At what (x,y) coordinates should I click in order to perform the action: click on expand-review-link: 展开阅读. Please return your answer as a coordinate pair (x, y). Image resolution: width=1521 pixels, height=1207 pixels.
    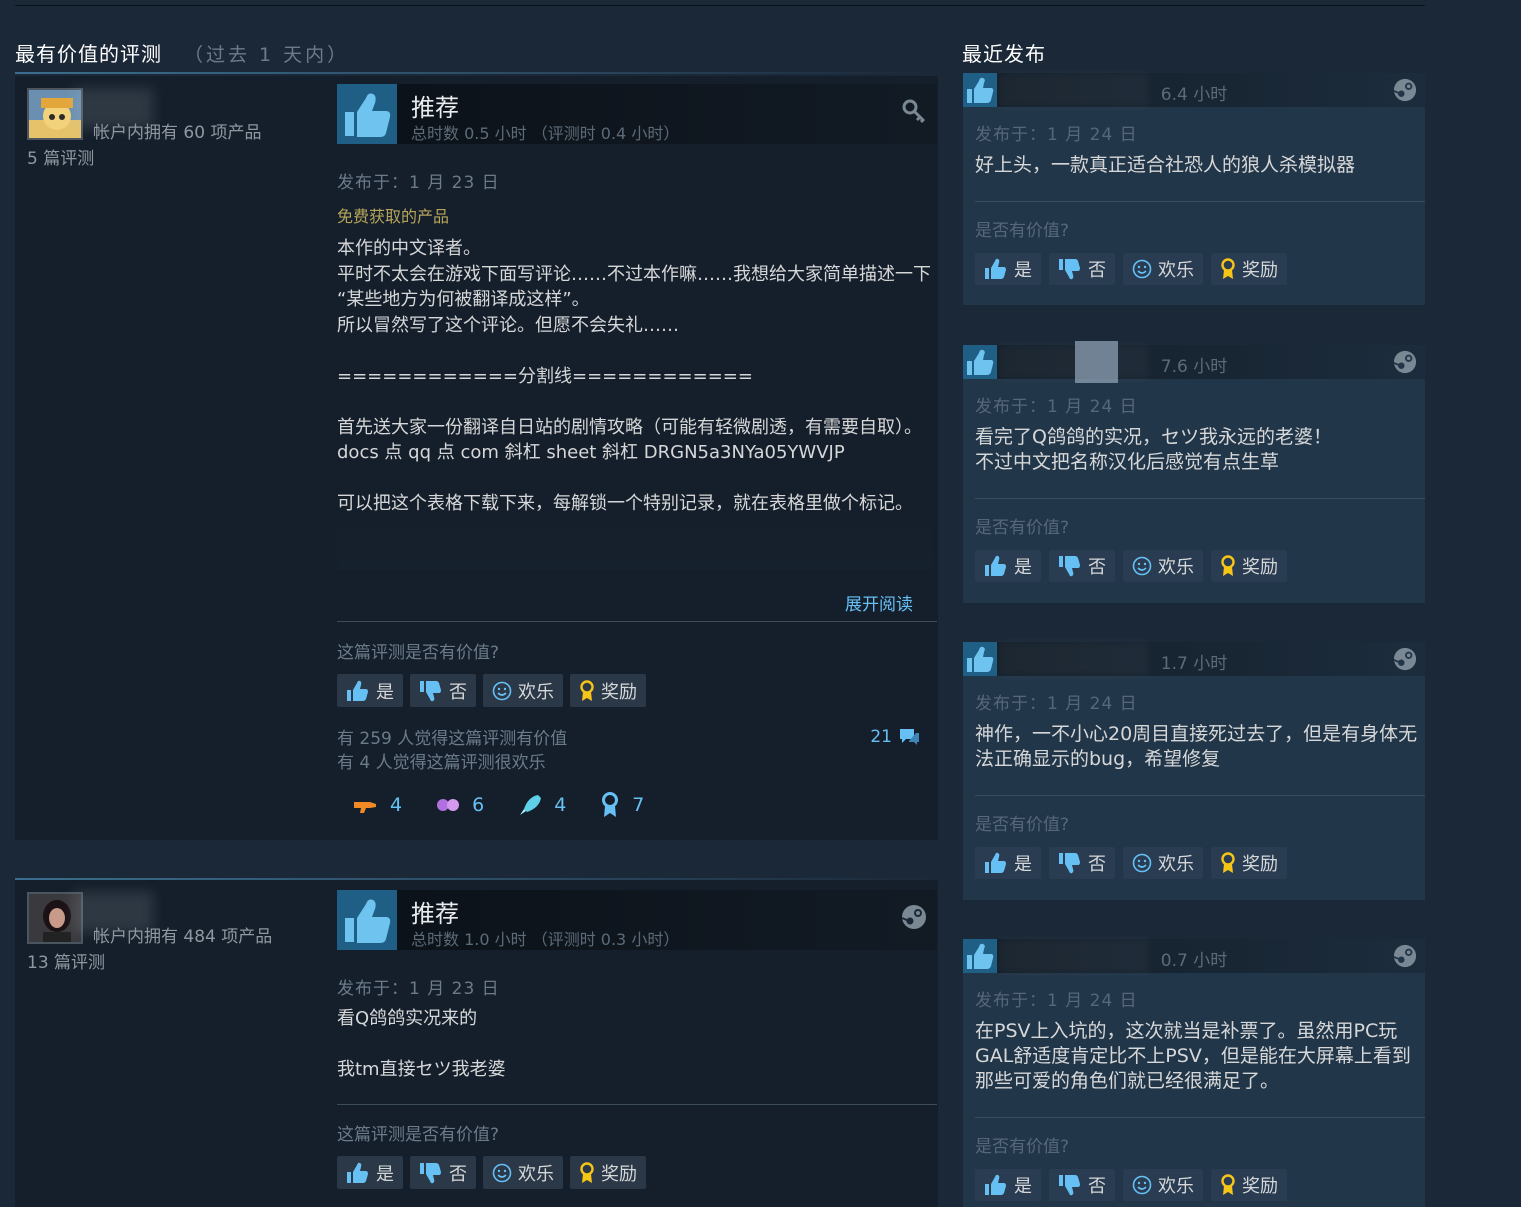
    Looking at the image, I should click on (879, 602).